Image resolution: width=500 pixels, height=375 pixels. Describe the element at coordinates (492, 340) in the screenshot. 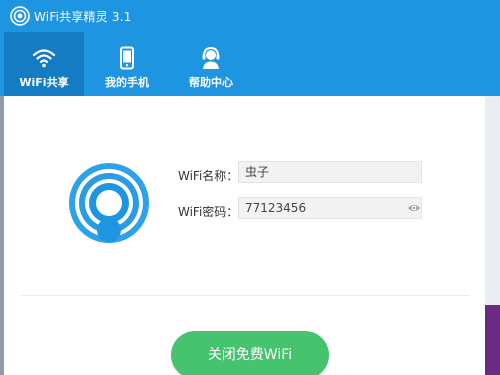

I see `side-strip-accent` at that location.